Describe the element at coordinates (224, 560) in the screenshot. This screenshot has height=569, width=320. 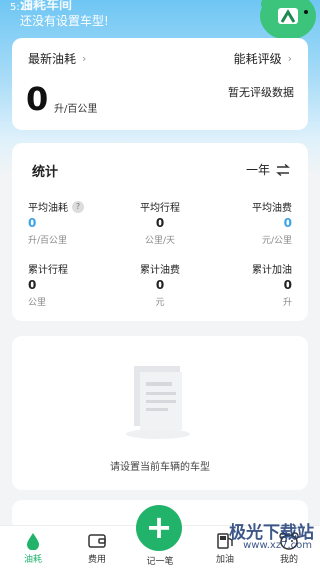
I see `tab-label: 加油` at that location.